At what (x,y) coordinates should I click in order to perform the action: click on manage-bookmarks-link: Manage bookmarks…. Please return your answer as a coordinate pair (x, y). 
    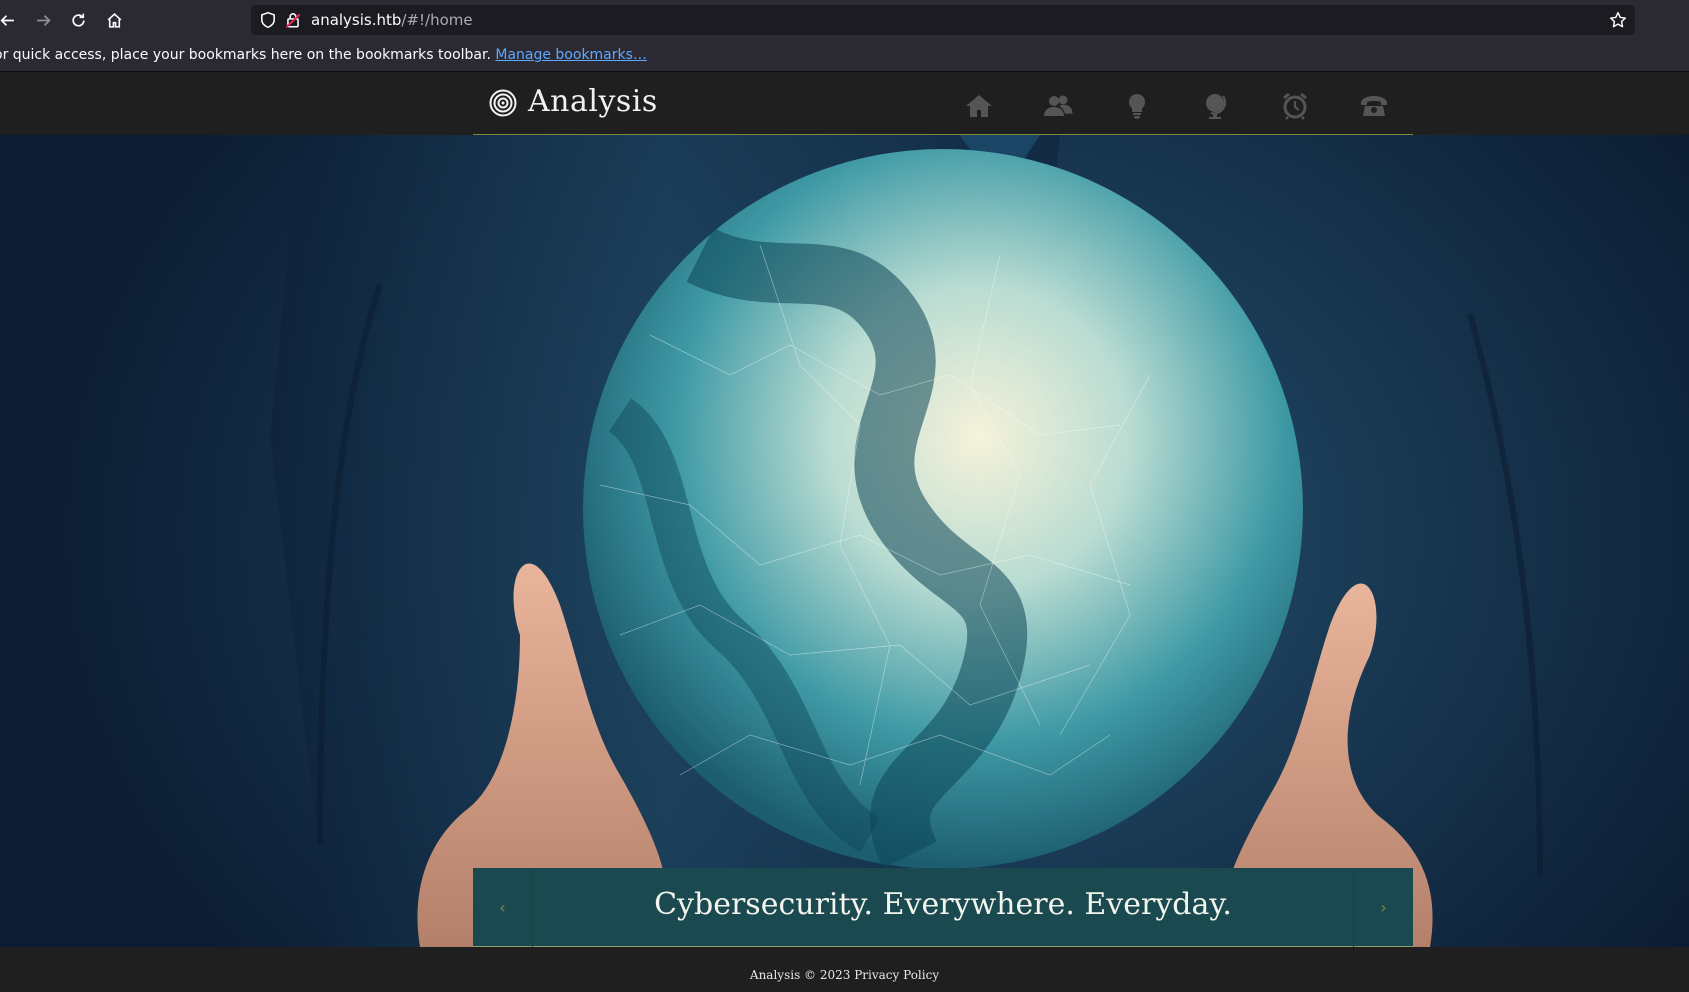
    Looking at the image, I should click on (571, 55).